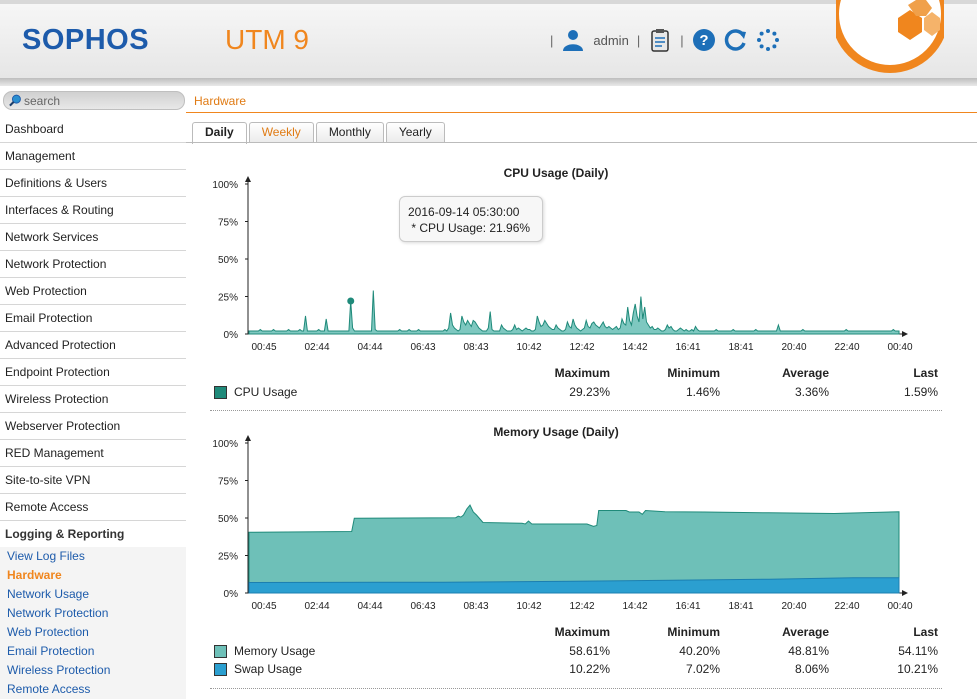 This screenshot has width=977, height=699. Describe the element at coordinates (589, 392) in the screenshot. I see `cpu-stat-max: 29.23%` at that location.